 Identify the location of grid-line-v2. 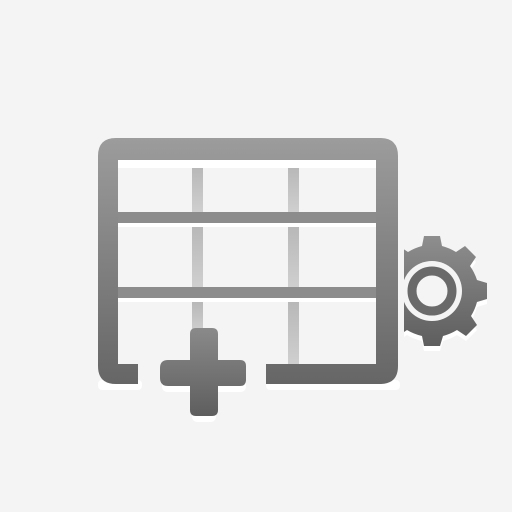
(293, 190).